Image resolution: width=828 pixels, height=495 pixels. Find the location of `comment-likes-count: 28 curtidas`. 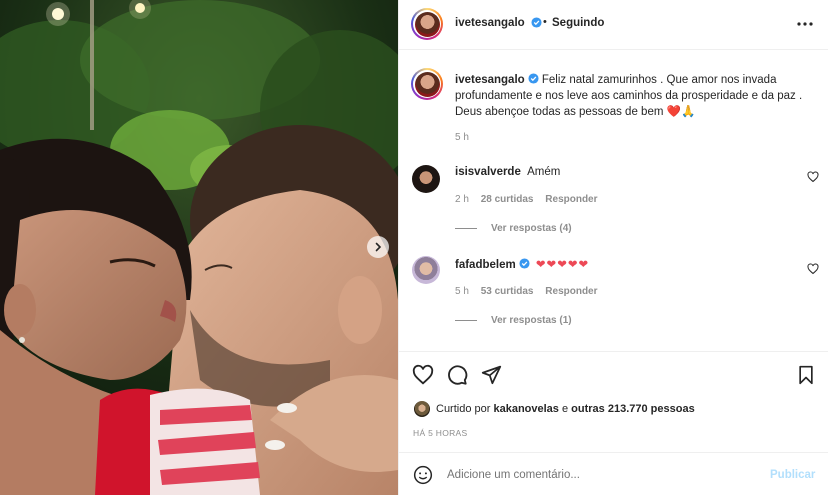

comment-likes-count: 28 curtidas is located at coordinates (507, 199).